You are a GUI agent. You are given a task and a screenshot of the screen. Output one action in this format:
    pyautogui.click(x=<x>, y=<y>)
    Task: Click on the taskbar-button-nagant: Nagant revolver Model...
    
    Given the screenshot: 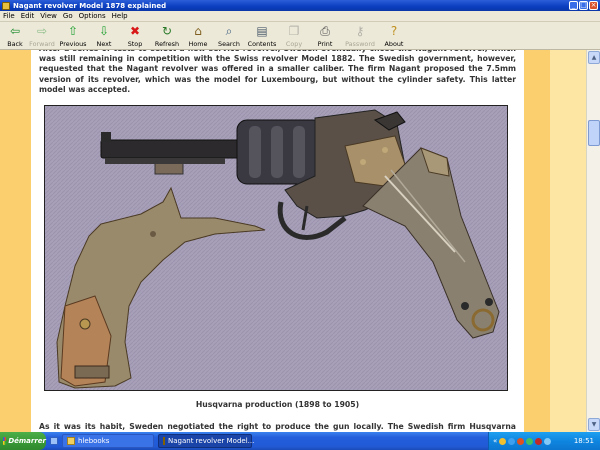 What is the action you would take?
    pyautogui.click(x=206, y=441)
    